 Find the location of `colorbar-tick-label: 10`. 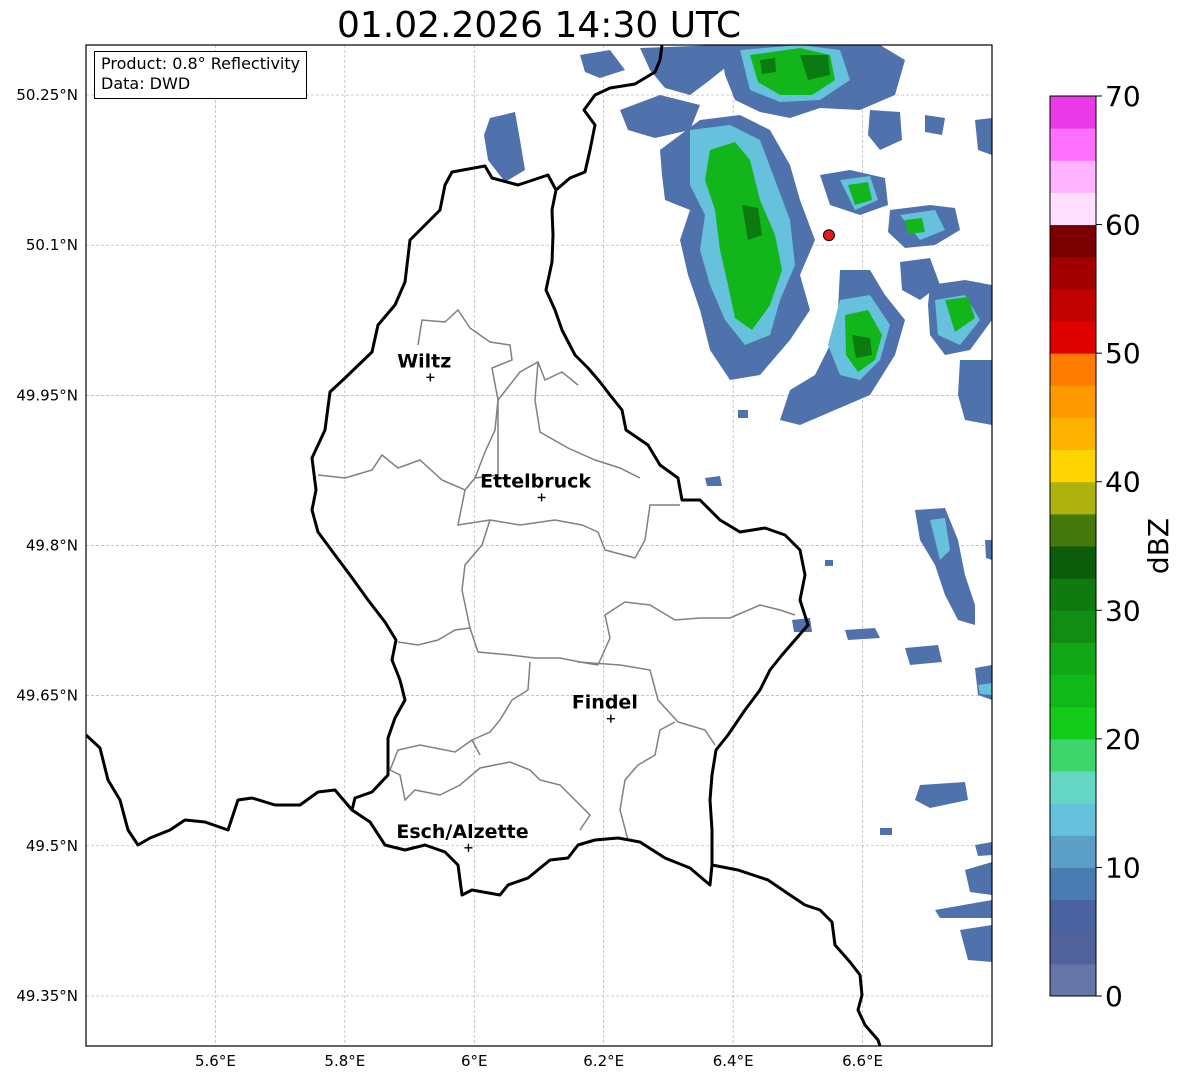

colorbar-tick-label: 10 is located at coordinates (1123, 867).